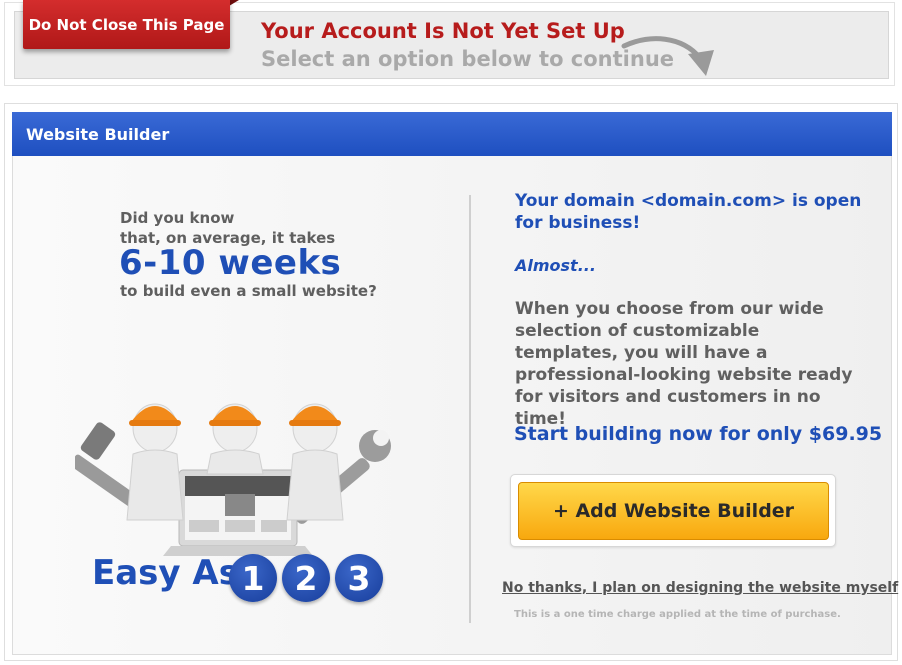  What do you see at coordinates (470, 409) in the screenshot?
I see `column-divider` at bounding box center [470, 409].